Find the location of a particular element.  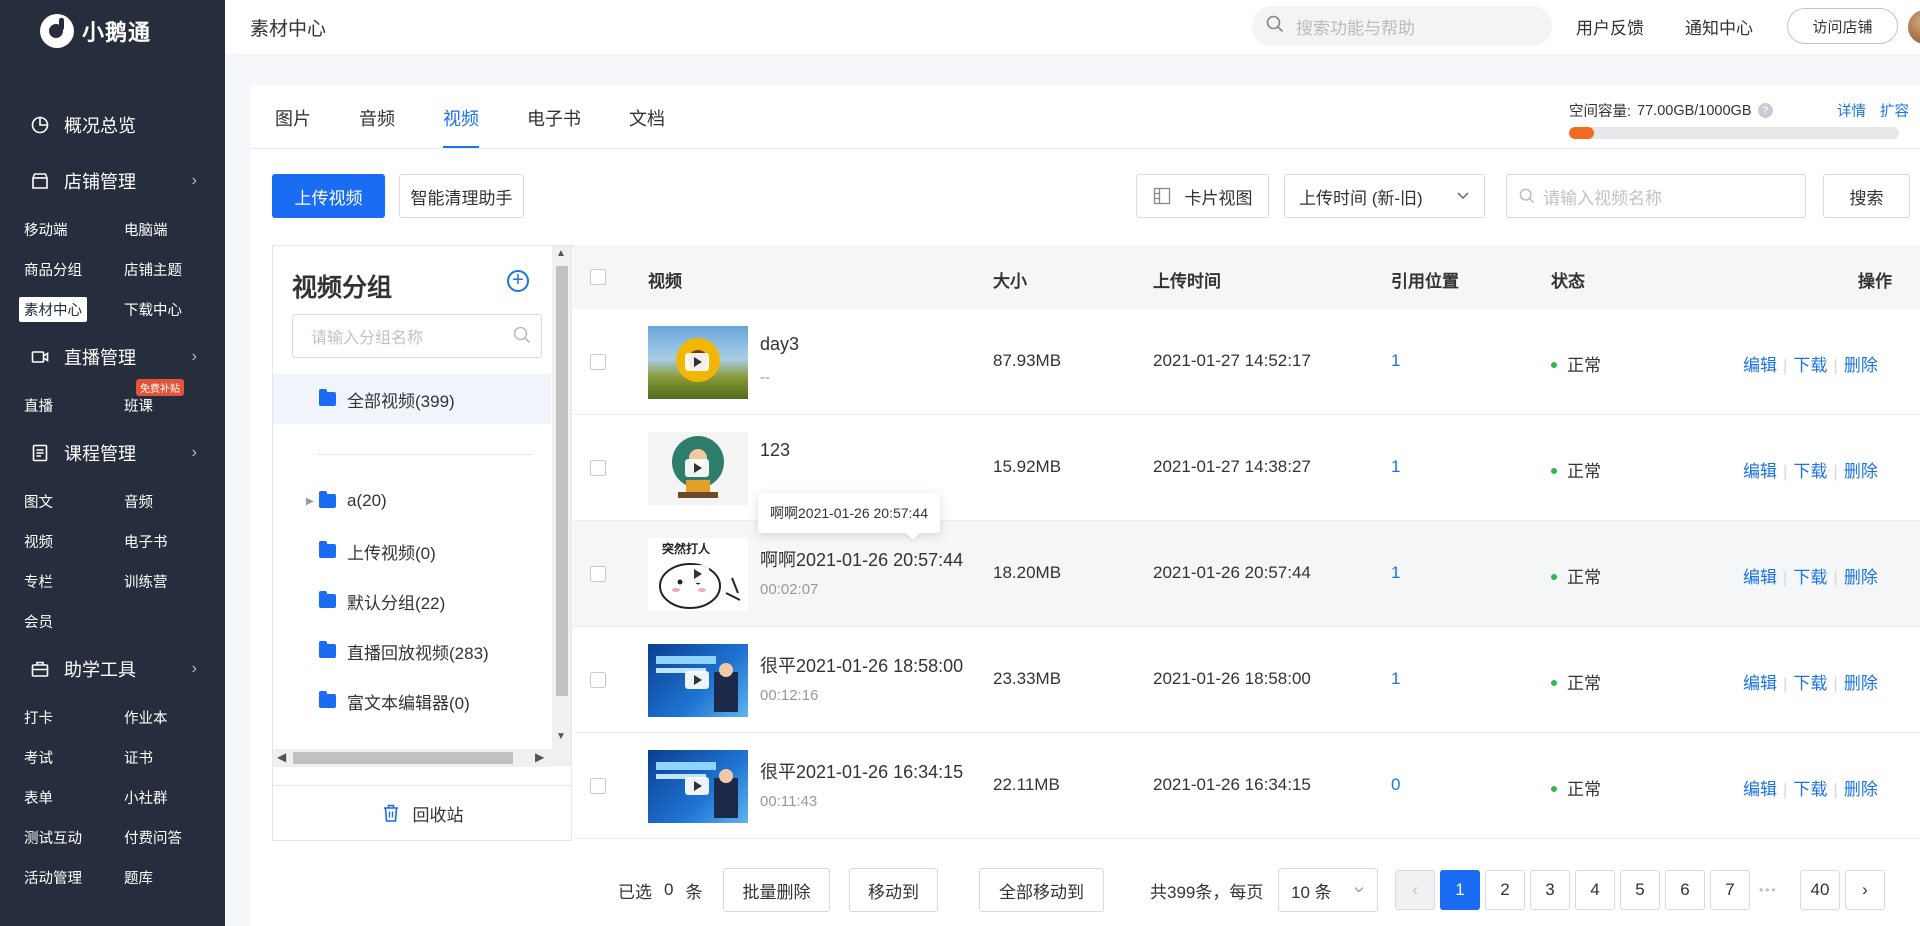

sidebar-item-material-center: 素材中心 is located at coordinates (71, 309).